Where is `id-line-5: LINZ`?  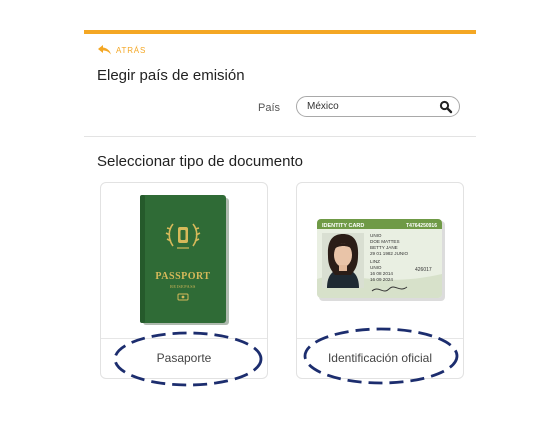
id-line-5: LINZ is located at coordinates (375, 261).